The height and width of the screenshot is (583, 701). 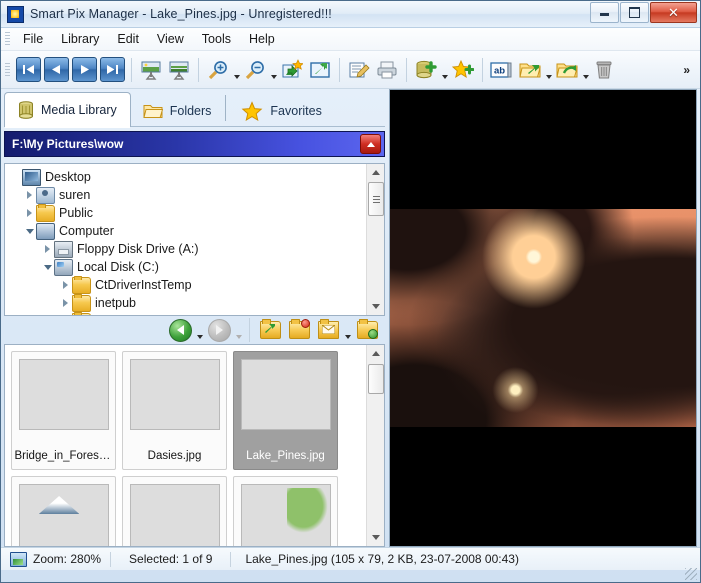 What do you see at coordinates (463, 70) in the screenshot?
I see `add-to-favorites-button` at bounding box center [463, 70].